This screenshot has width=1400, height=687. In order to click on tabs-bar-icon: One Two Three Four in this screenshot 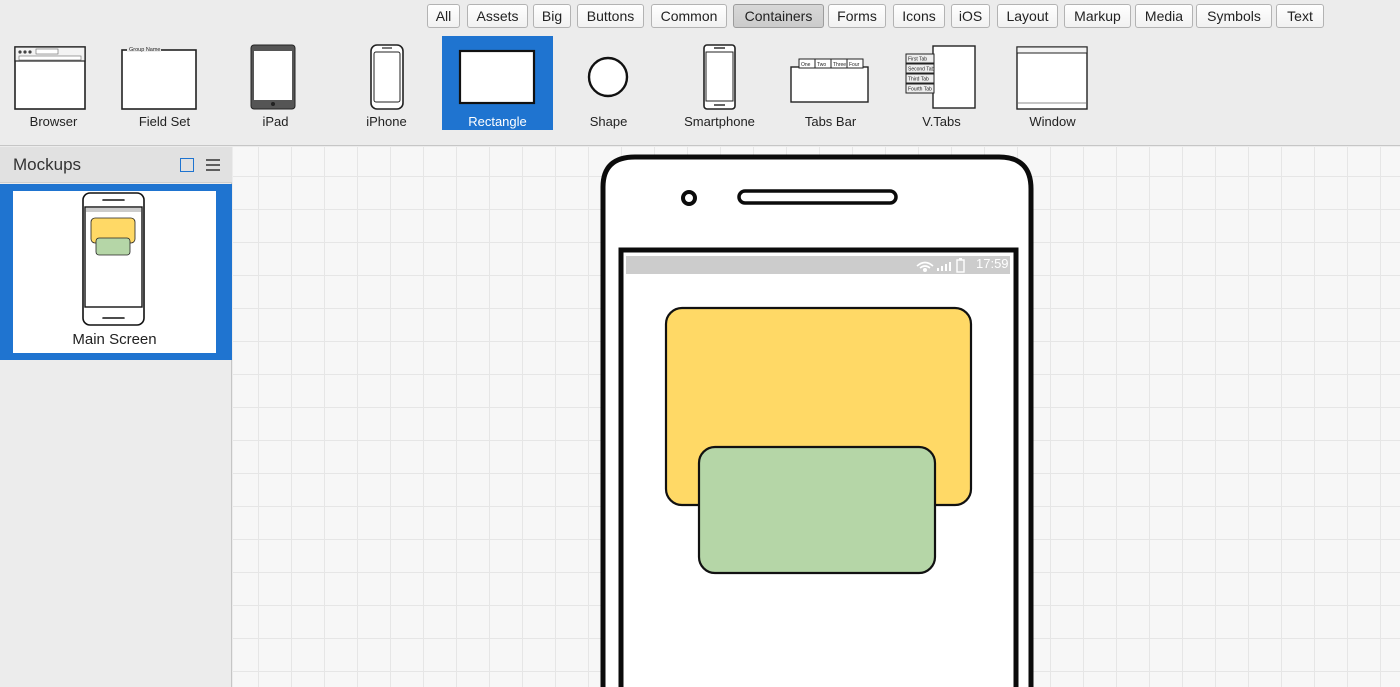, I will do `click(830, 77)`.